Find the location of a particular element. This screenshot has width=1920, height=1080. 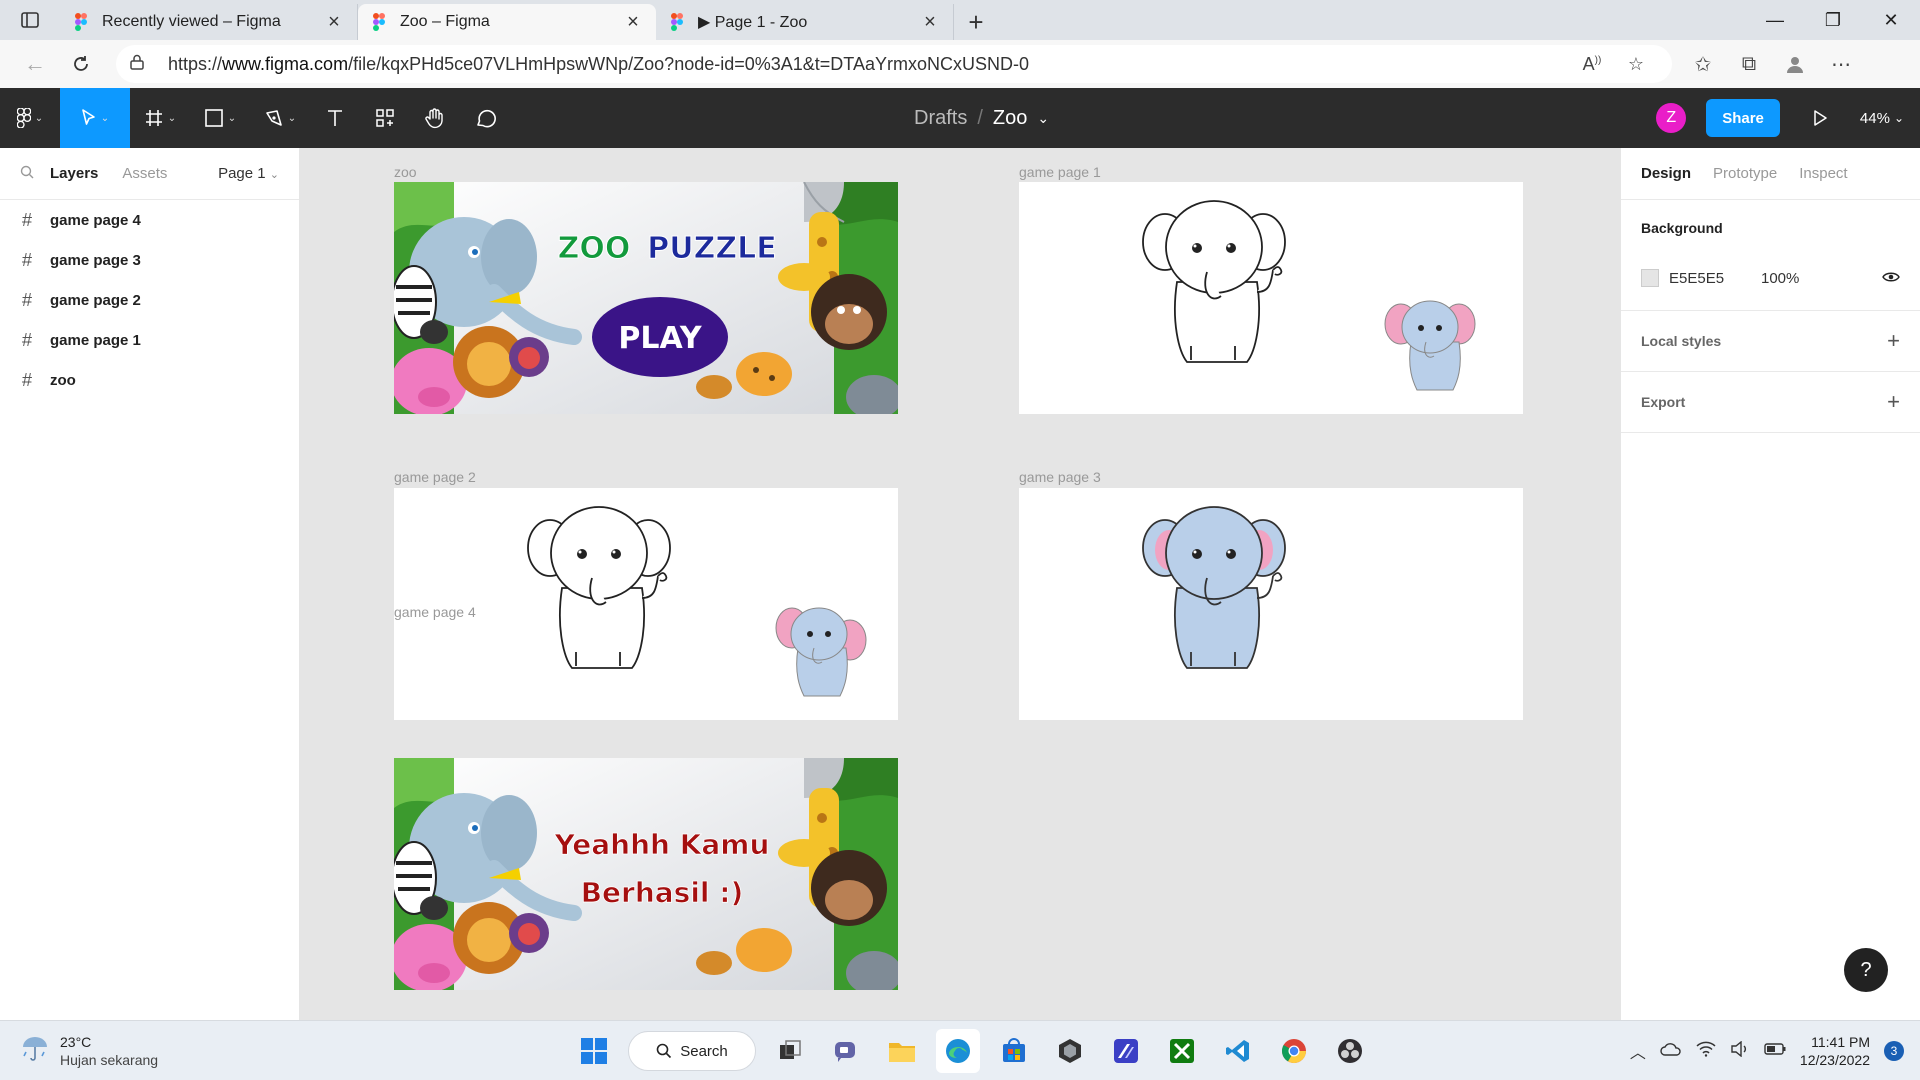

unity-icon is located at coordinates (1070, 1051).